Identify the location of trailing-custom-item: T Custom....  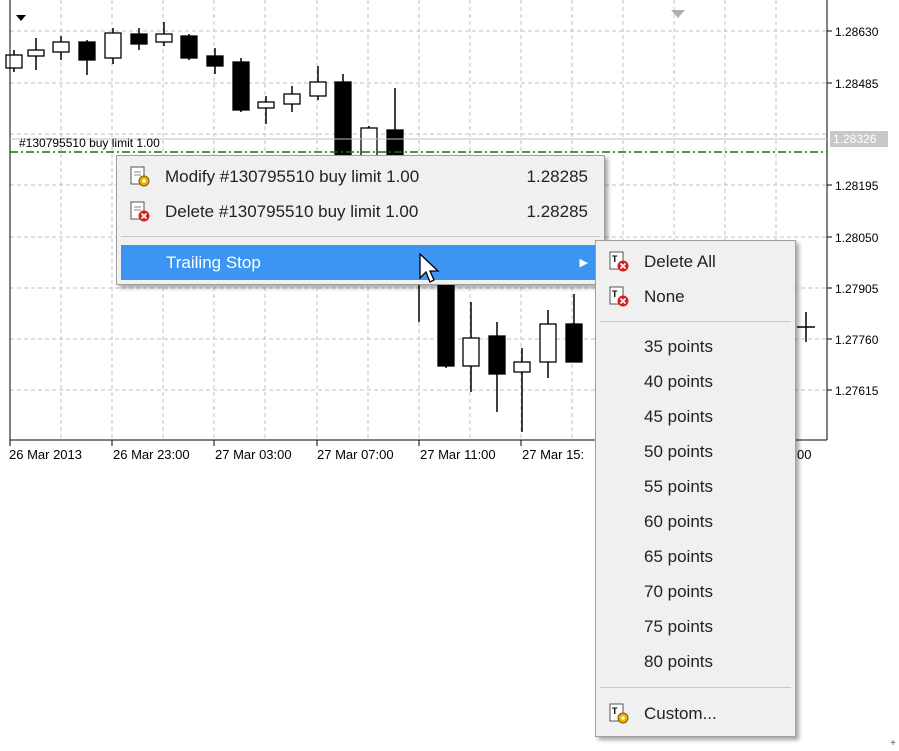
(695, 714).